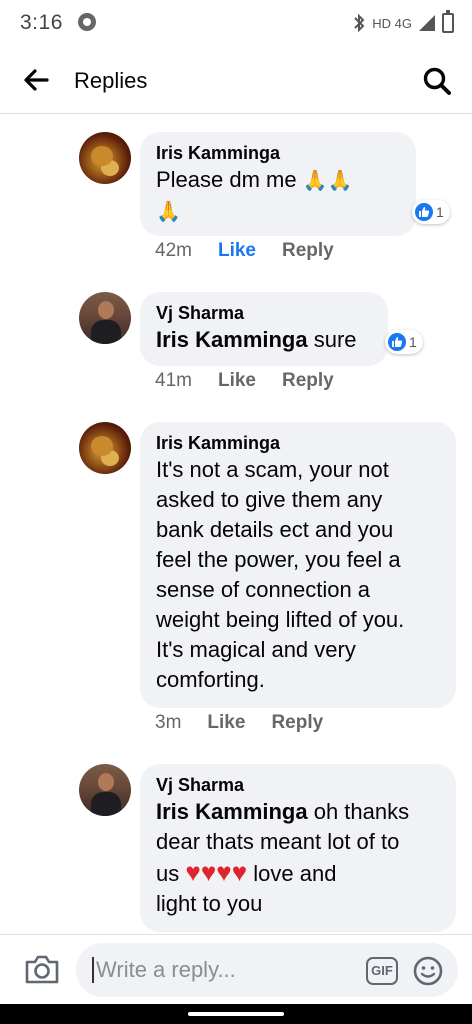 Image resolution: width=472 pixels, height=1024 pixels. I want to click on comment-actions: 41m Like Reply, so click(257, 381).